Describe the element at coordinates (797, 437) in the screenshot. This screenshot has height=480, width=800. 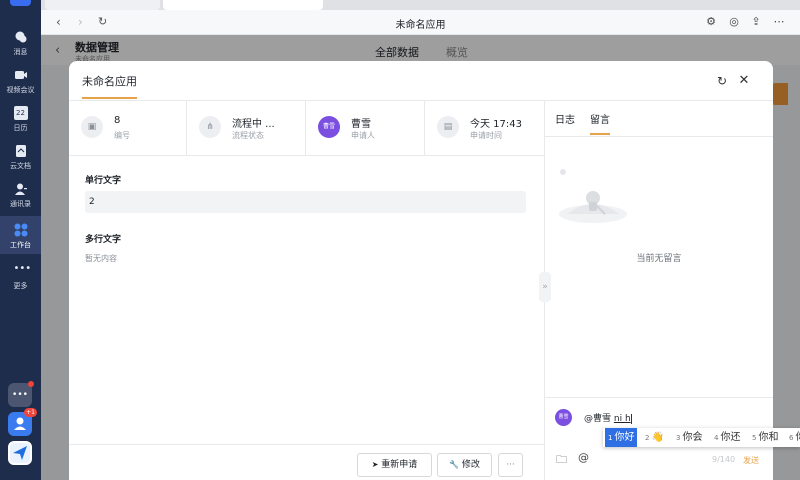
I see `candidate-text: 你` at that location.